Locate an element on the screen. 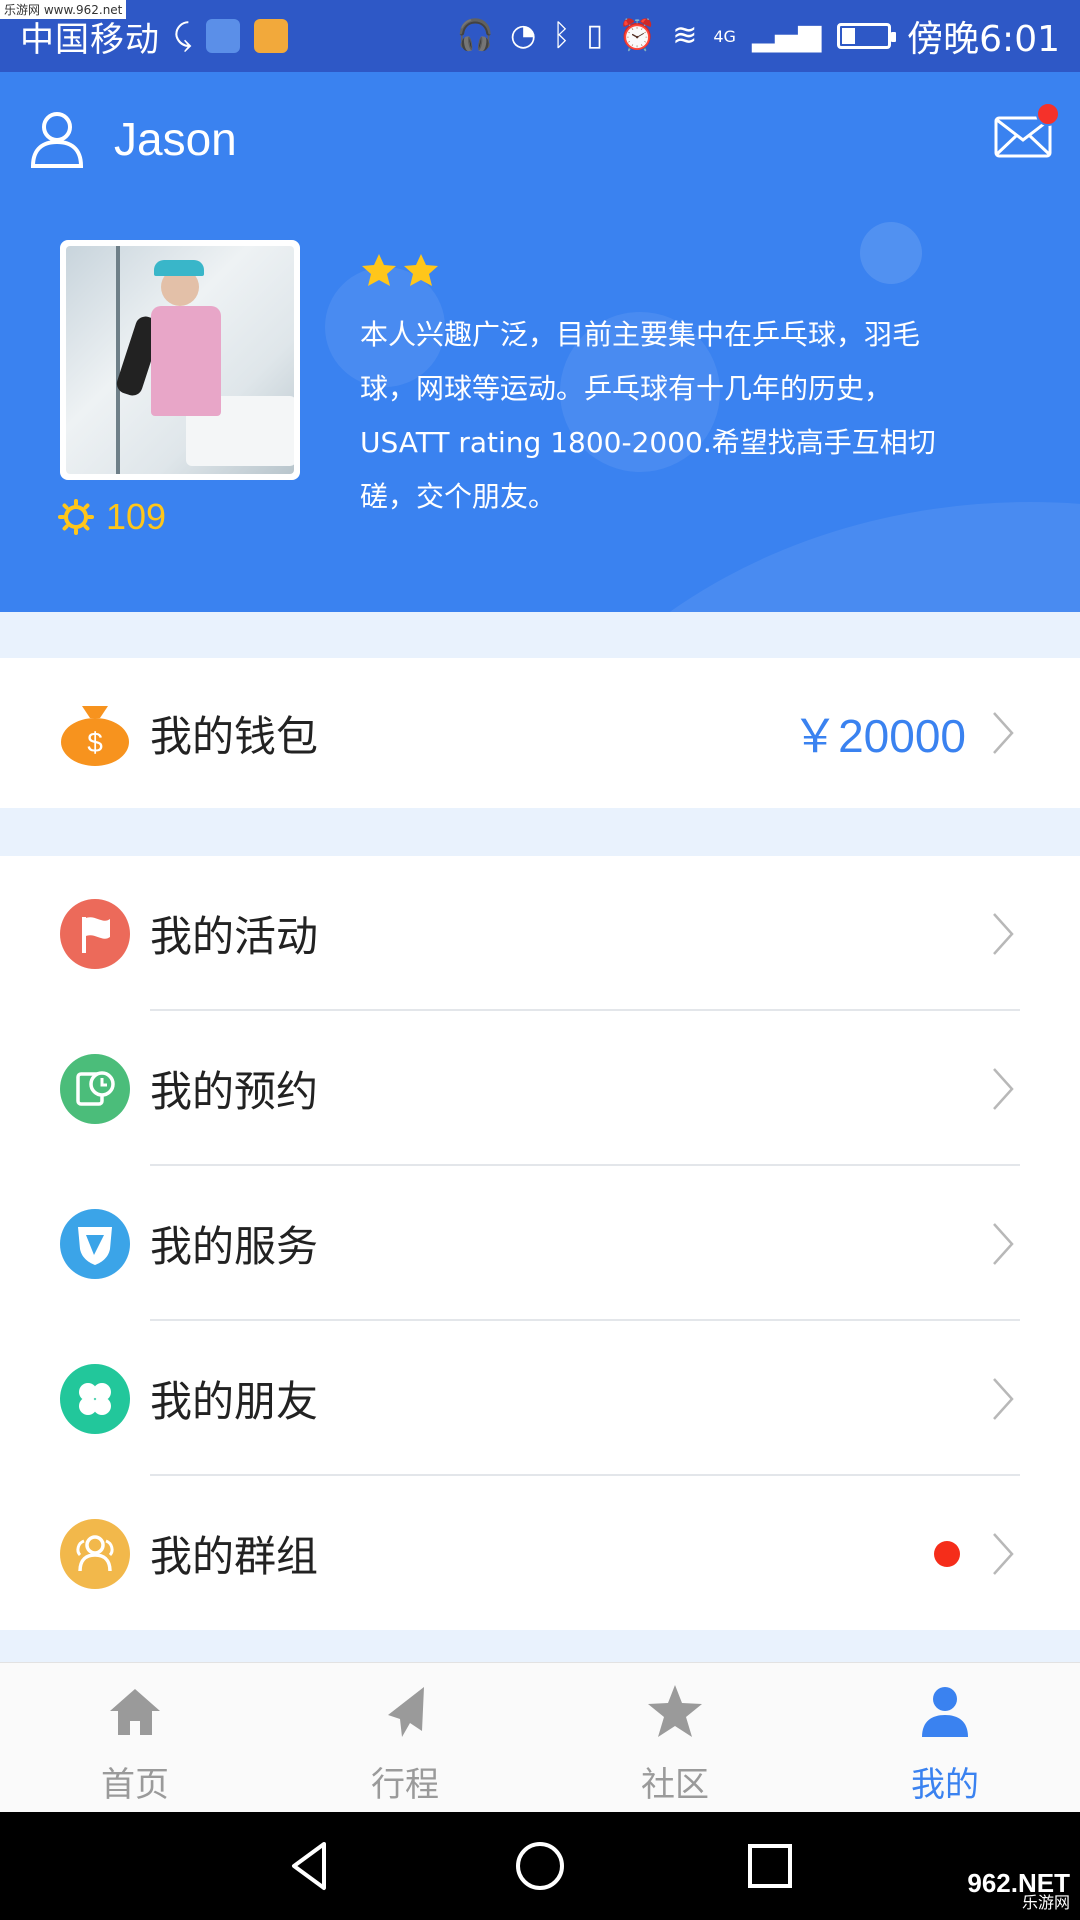 The height and width of the screenshot is (1920, 1080). points: 109 is located at coordinates (112, 517).